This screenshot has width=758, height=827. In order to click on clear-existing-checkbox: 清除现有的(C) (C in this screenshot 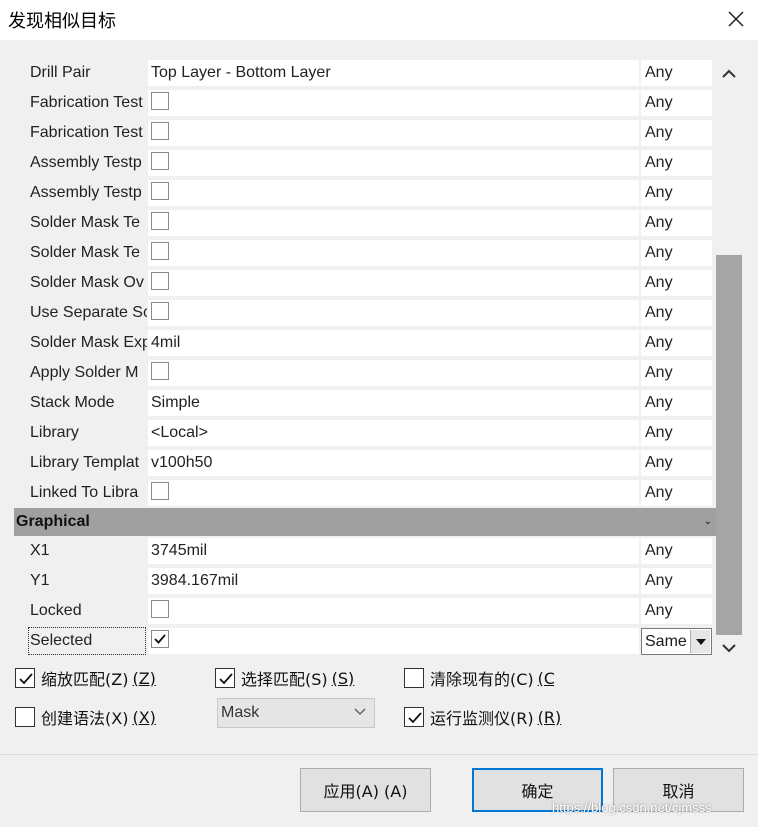, I will do `click(479, 678)`.